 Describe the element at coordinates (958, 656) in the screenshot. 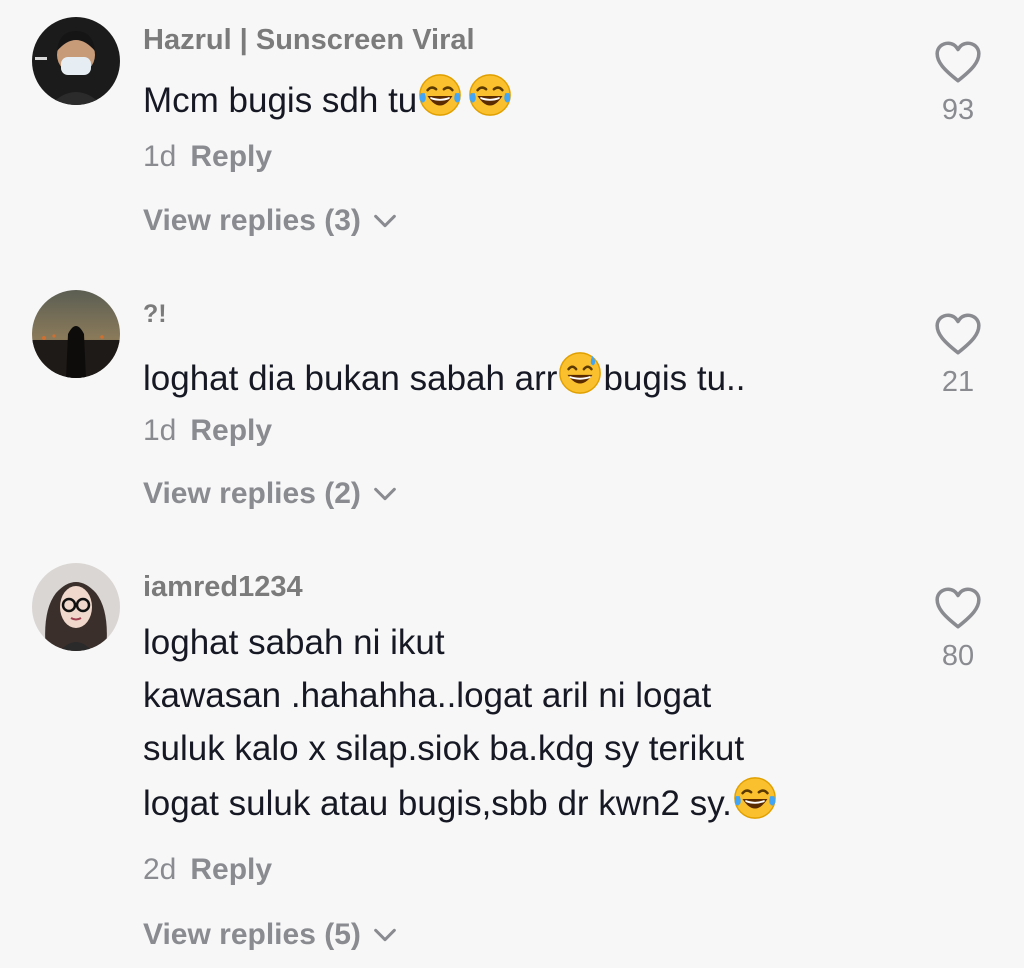

I see `like-count: 80` at that location.